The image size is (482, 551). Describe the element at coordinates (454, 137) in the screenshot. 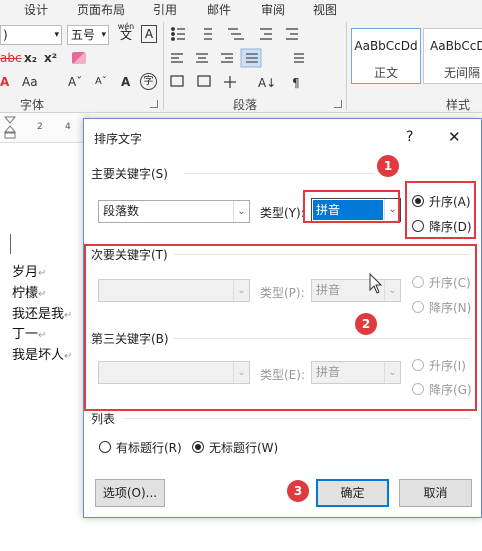

I see `close-icon: ✕` at that location.